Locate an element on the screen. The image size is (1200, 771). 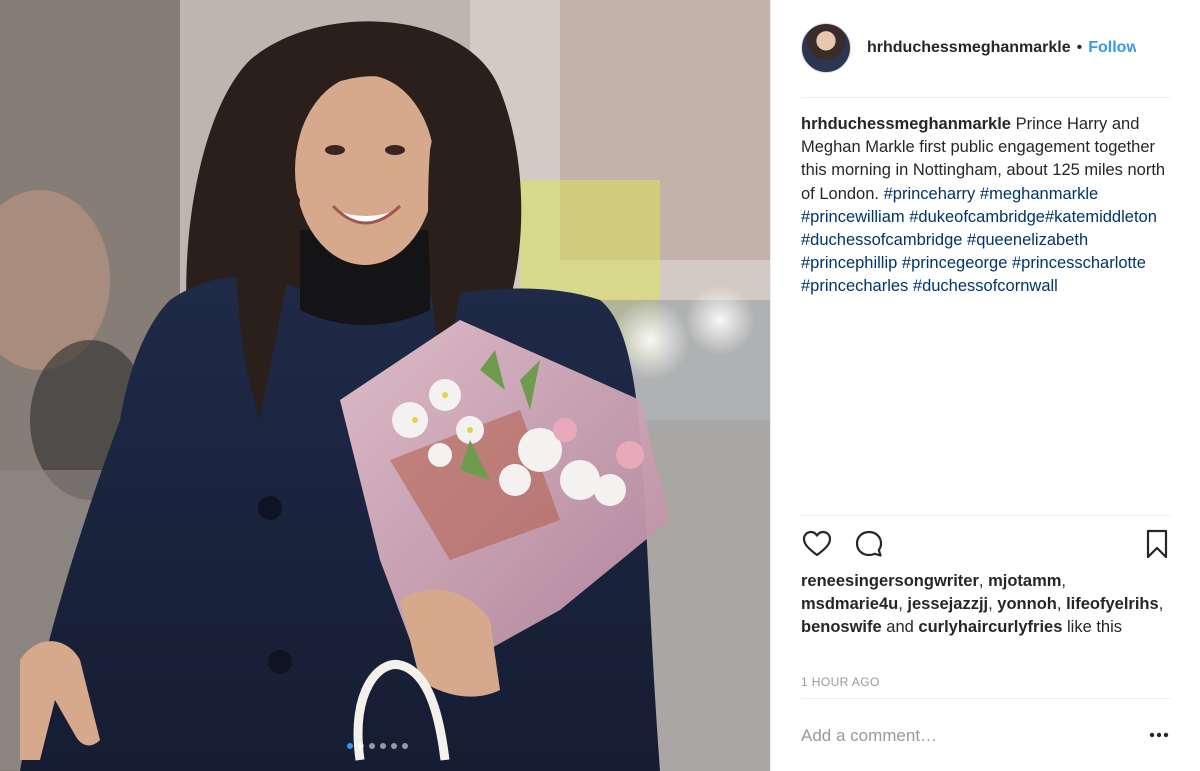
liker-username: lifeofyelrihs is located at coordinates (1112, 604).